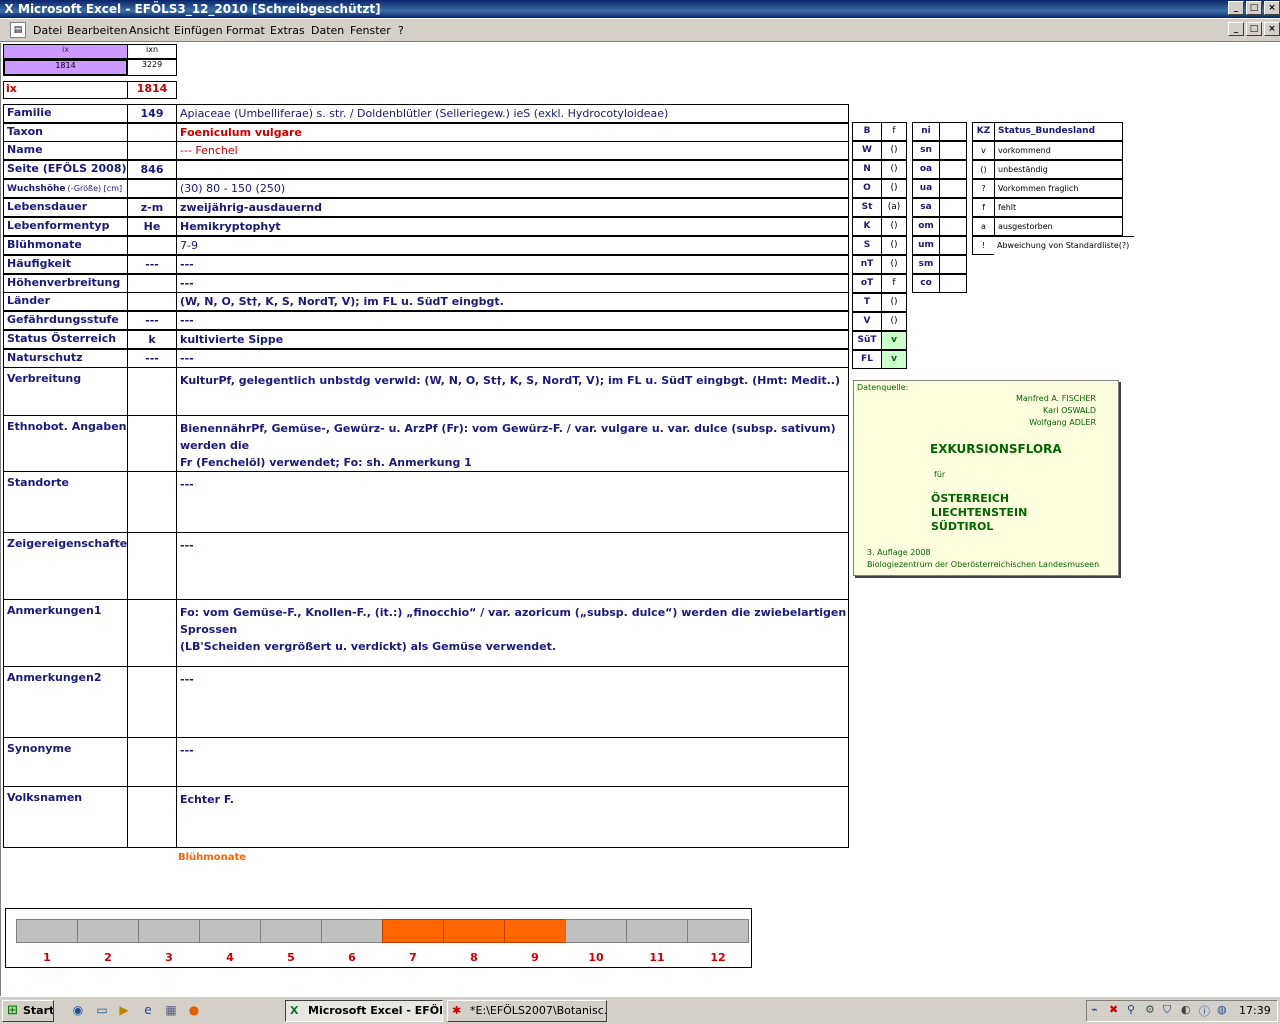 The height and width of the screenshot is (1024, 1280). Describe the element at coordinates (512, 226) in the screenshot. I see `row-value: Hemikryptophyt` at that location.